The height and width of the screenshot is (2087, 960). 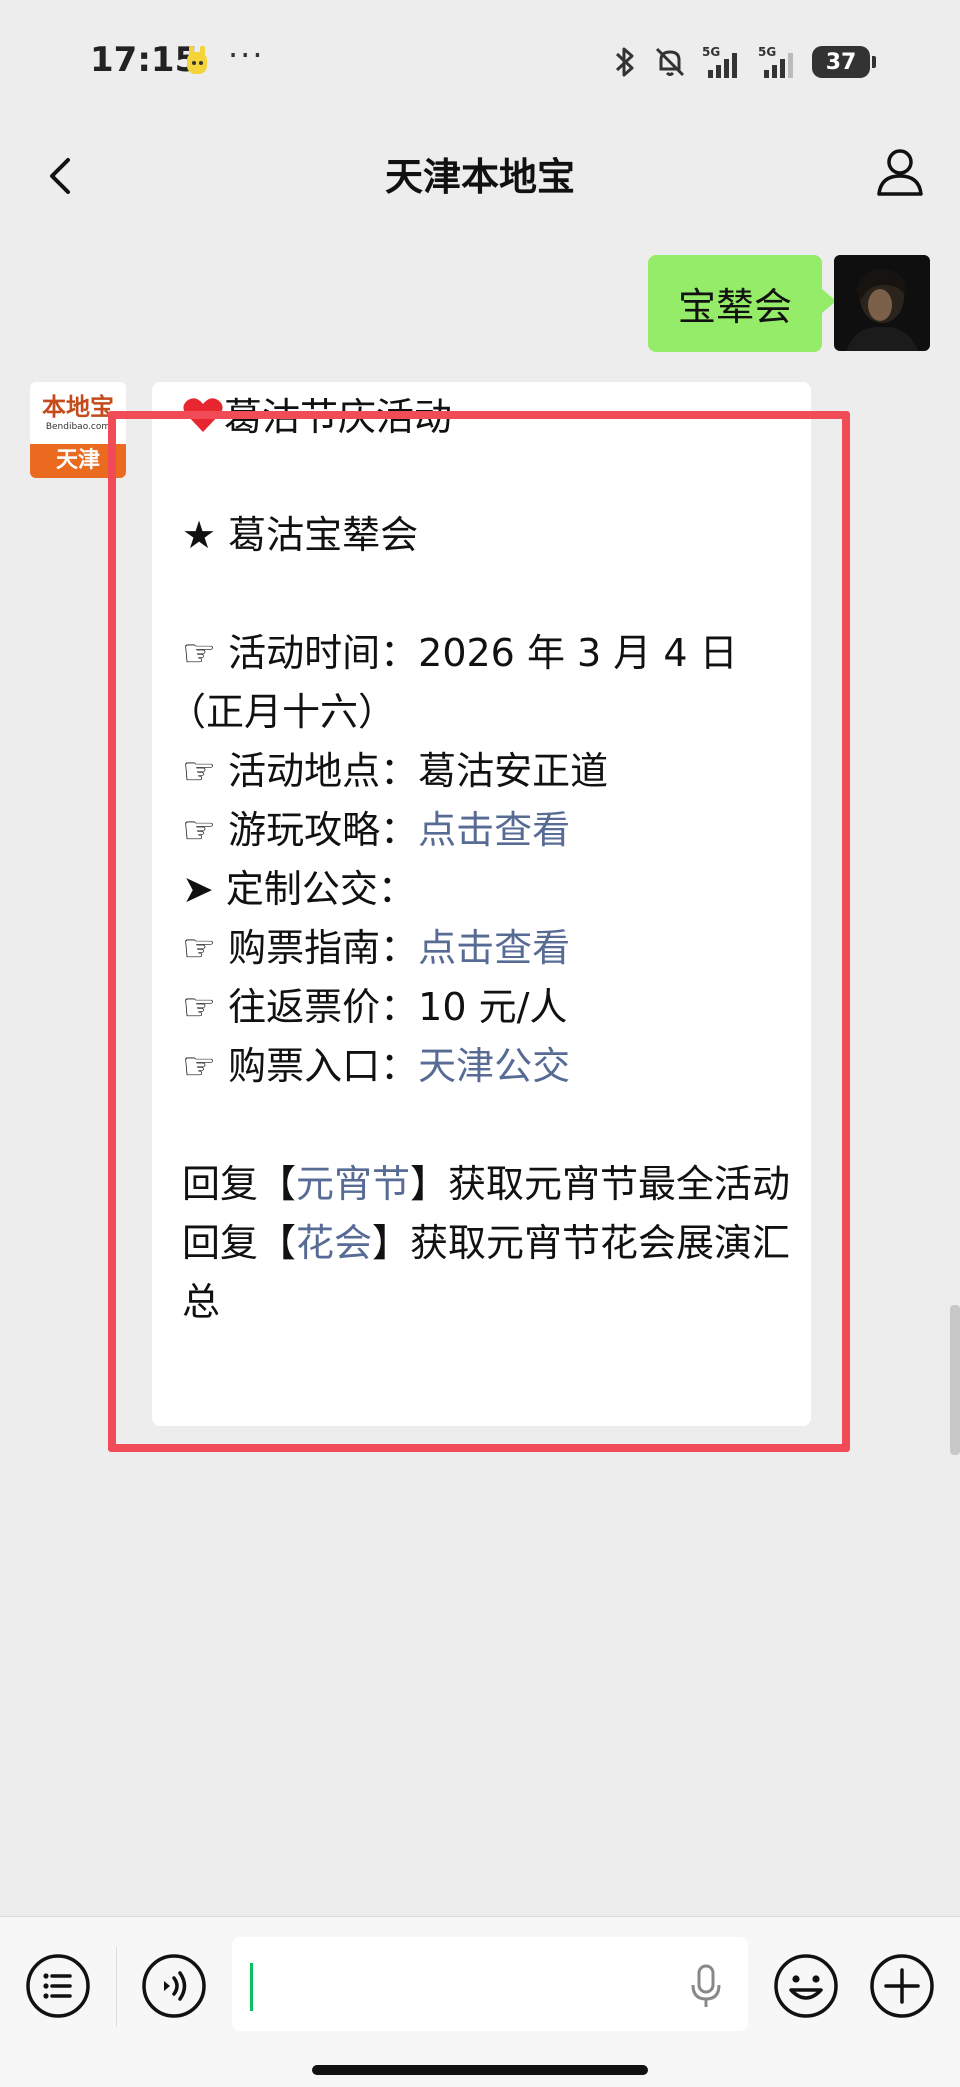 What do you see at coordinates (78, 406) in the screenshot?
I see `avatar-logo-text: 本地宝` at bounding box center [78, 406].